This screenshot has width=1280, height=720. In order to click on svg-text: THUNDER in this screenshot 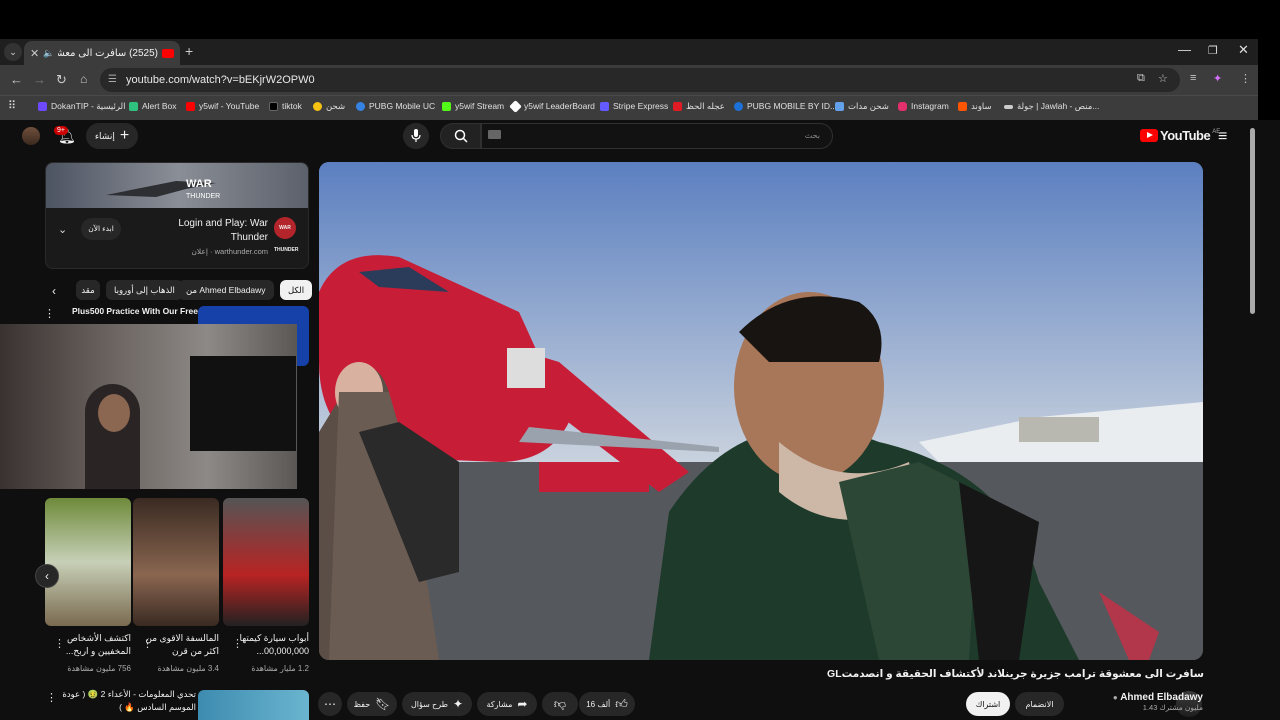, I will do `click(203, 196)`.